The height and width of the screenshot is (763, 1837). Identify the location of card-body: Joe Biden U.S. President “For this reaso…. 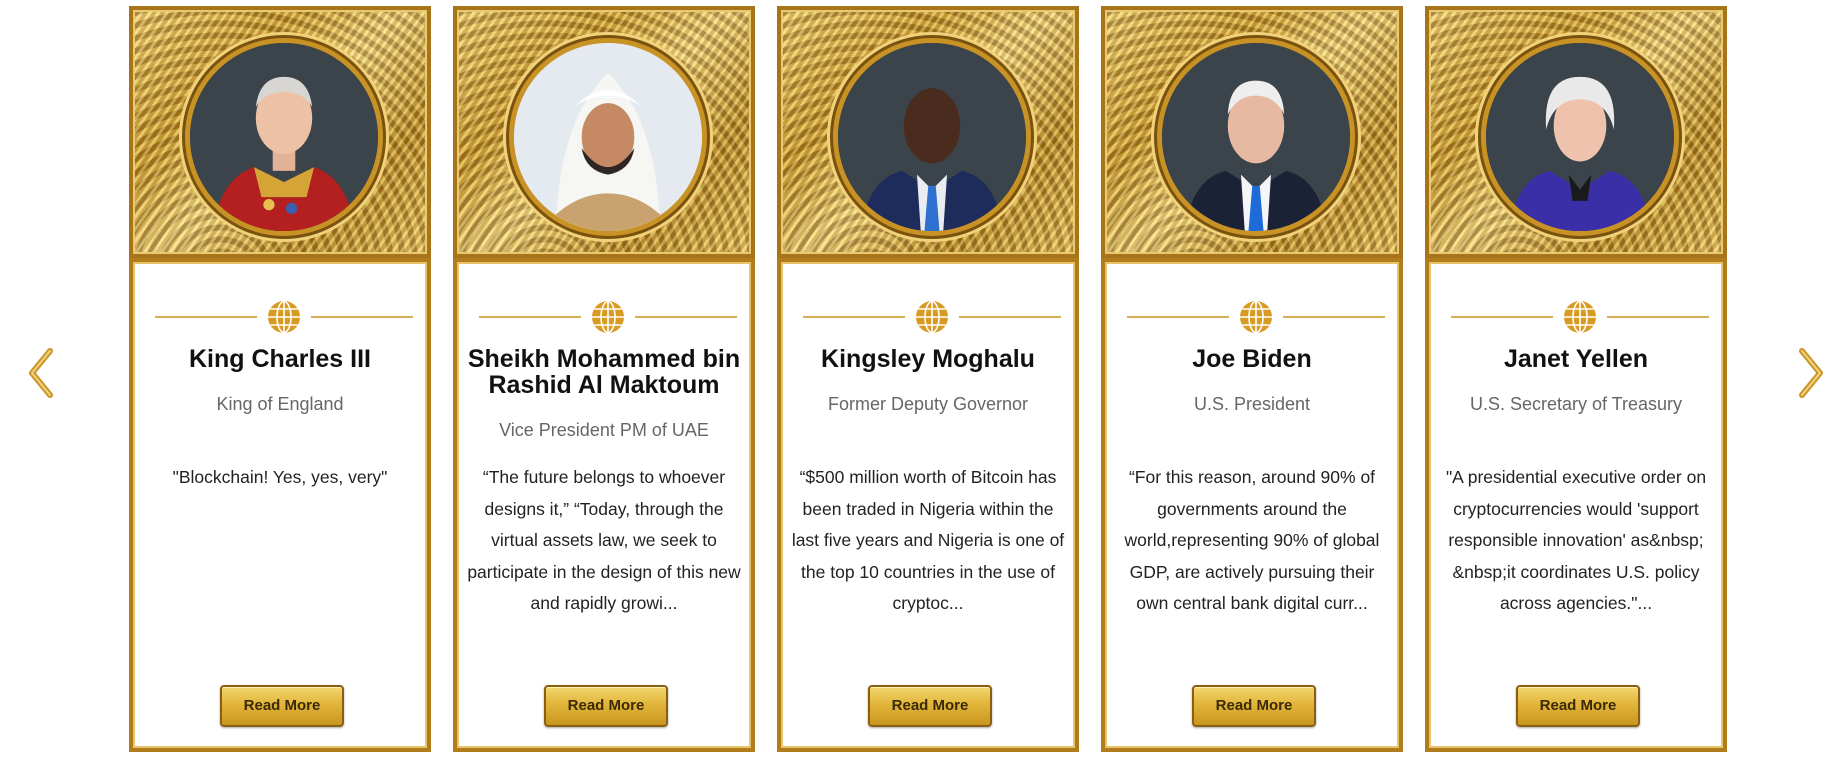
(1252, 505).